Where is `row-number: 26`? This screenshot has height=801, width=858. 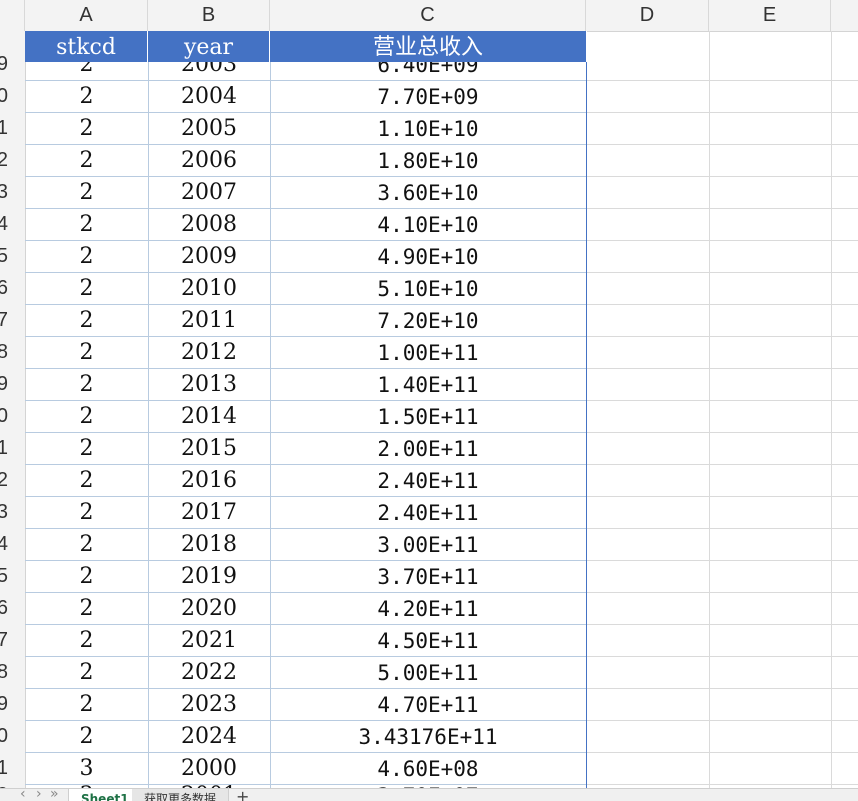 row-number: 26 is located at coordinates (4, 608).